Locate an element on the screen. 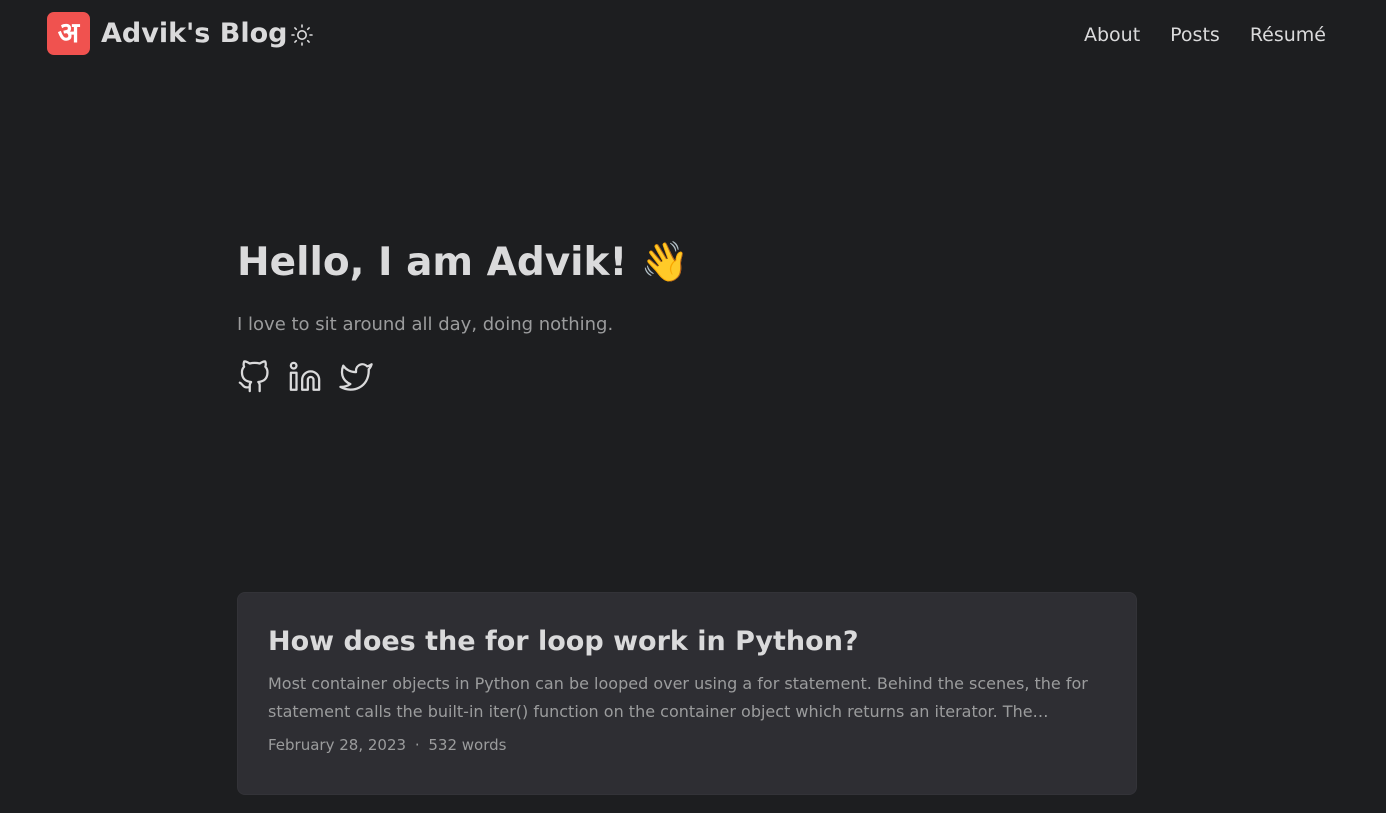  github-icon is located at coordinates (253, 376).